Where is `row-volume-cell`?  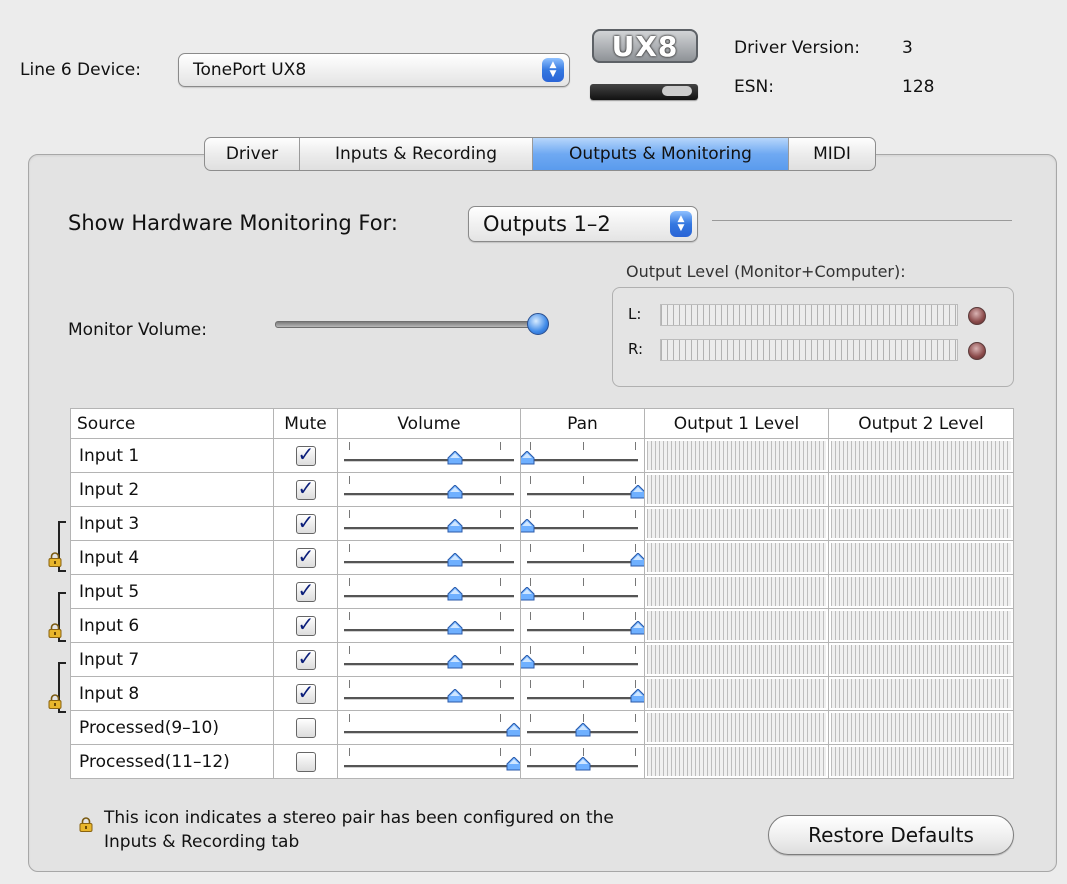 row-volume-cell is located at coordinates (429, 557).